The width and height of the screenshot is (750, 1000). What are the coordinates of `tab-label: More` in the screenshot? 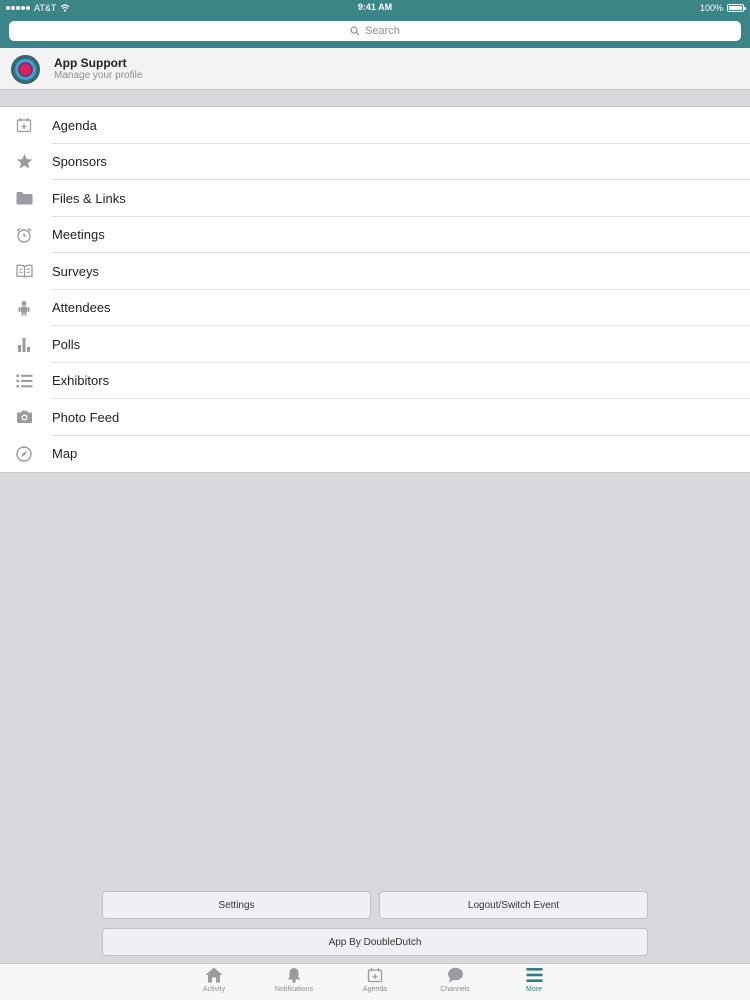 It's located at (534, 989).